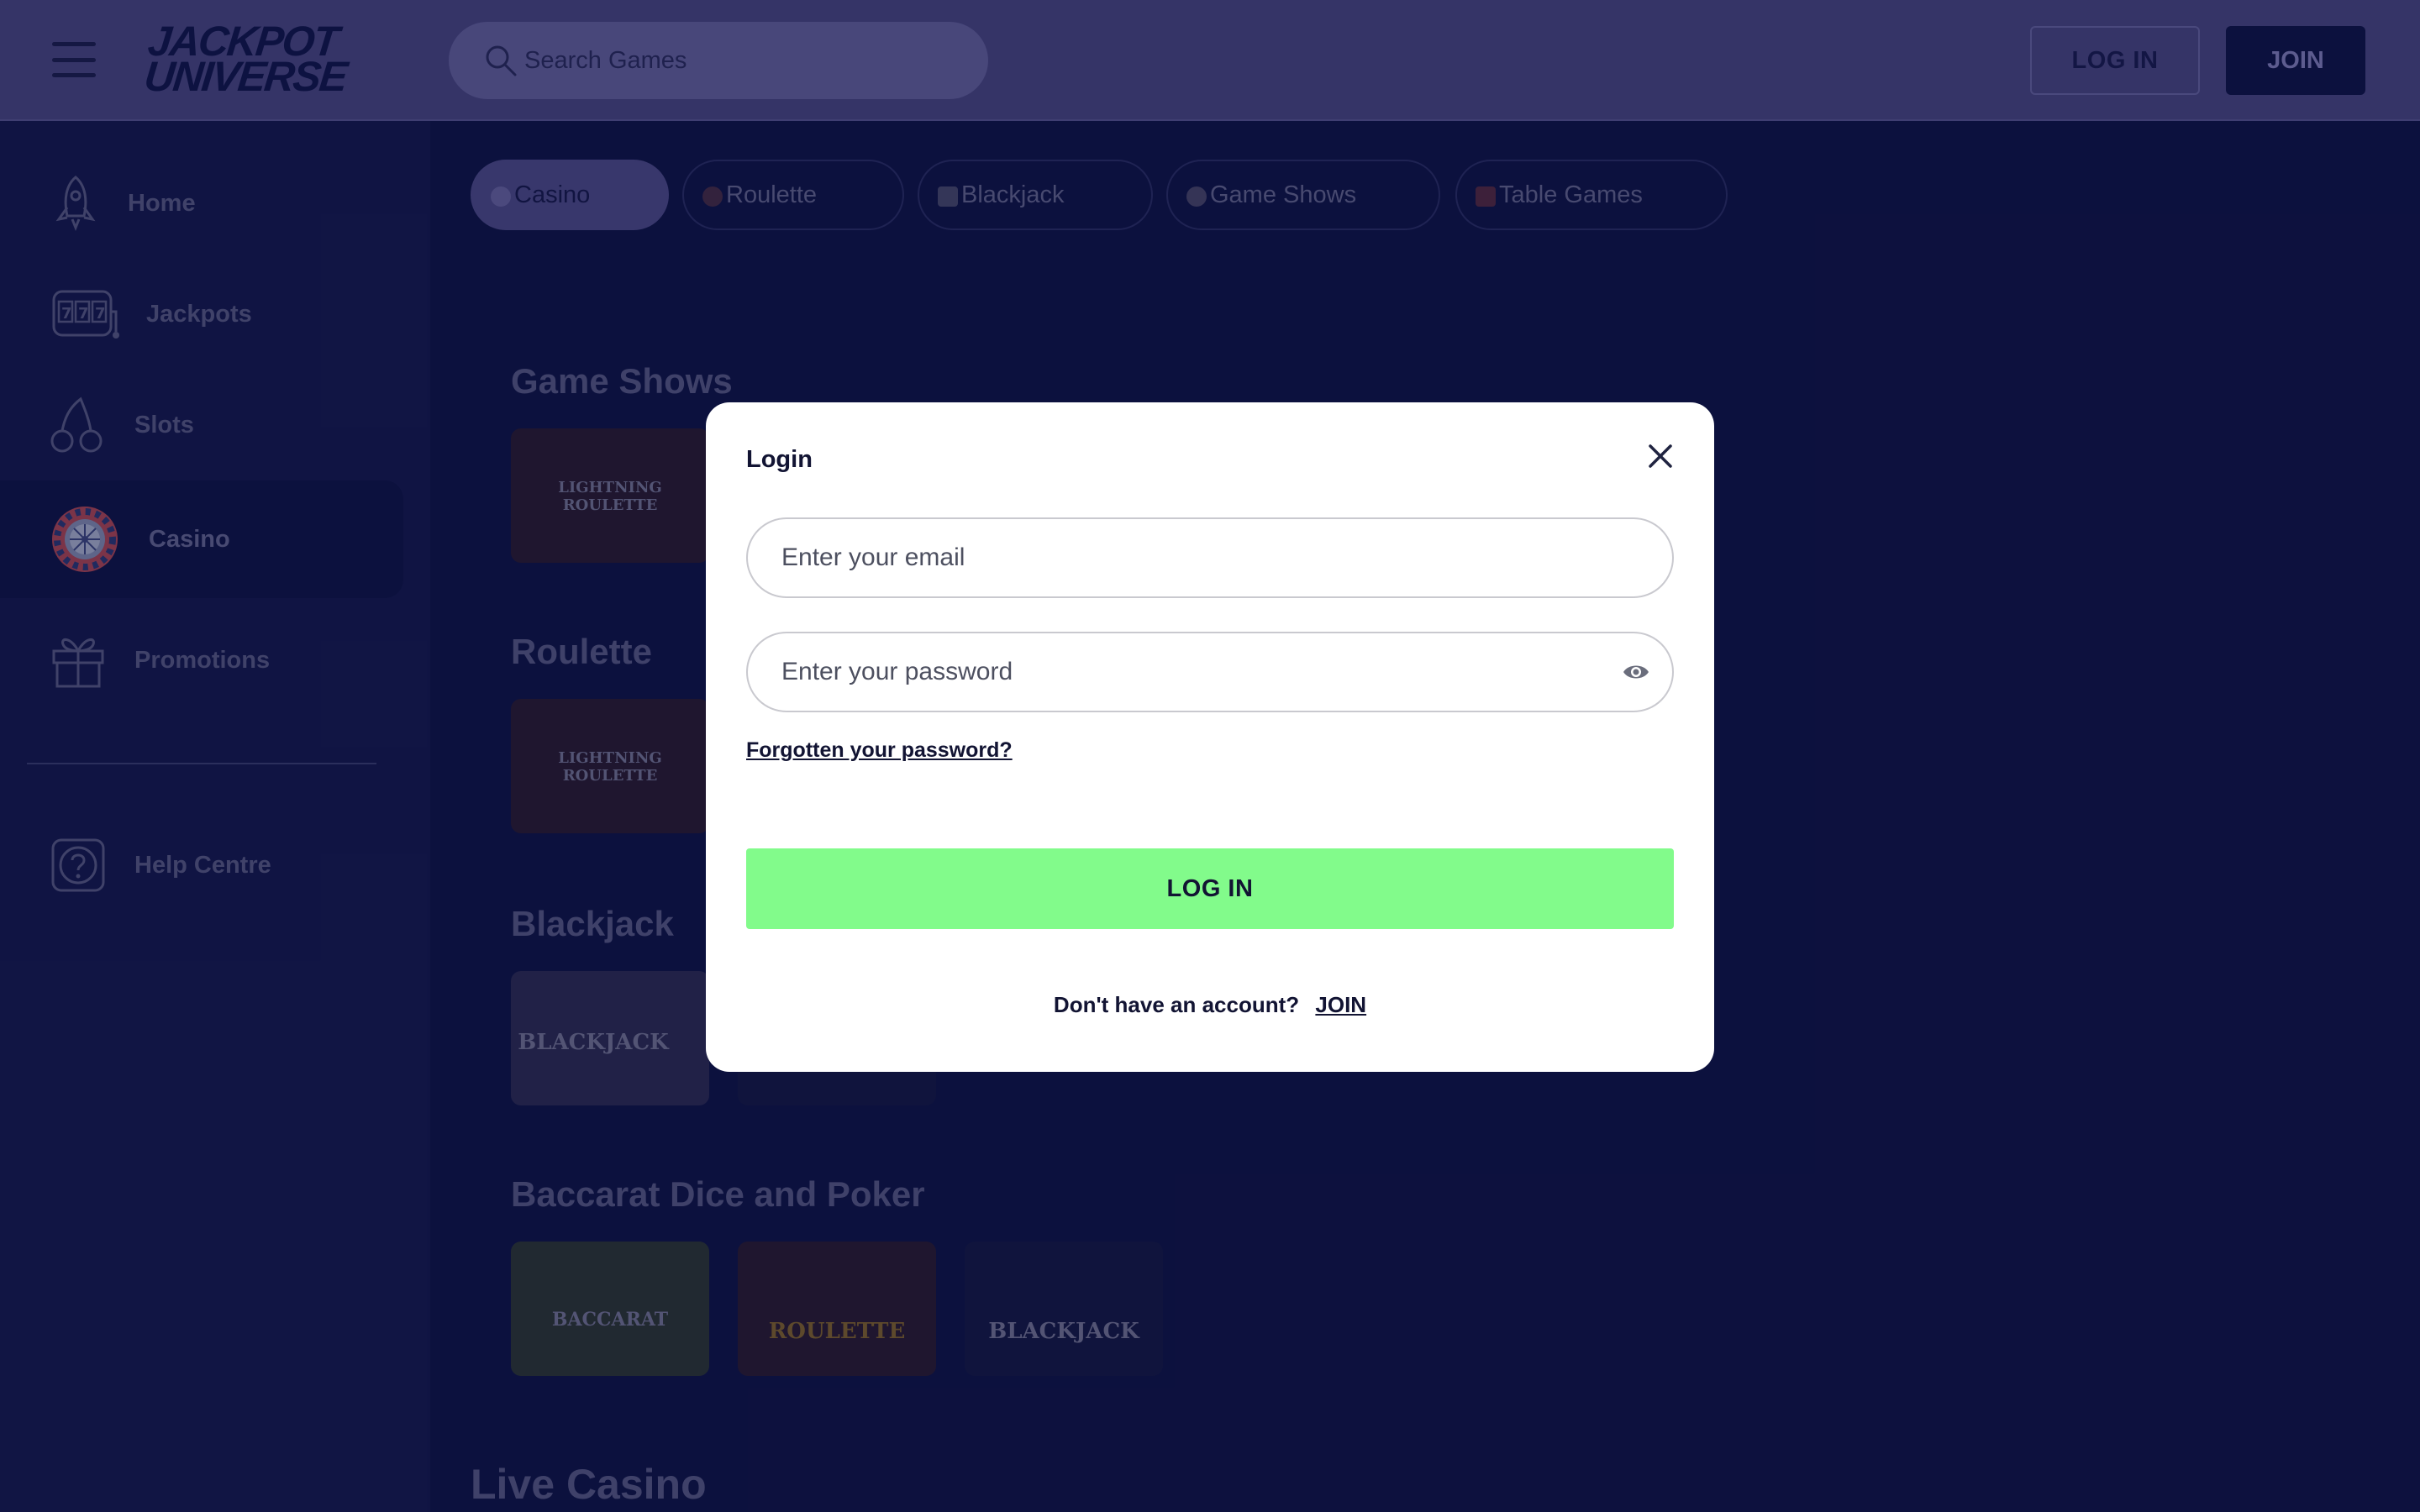 The height and width of the screenshot is (1512, 2420). What do you see at coordinates (1184, 557) in the screenshot?
I see `email-input` at bounding box center [1184, 557].